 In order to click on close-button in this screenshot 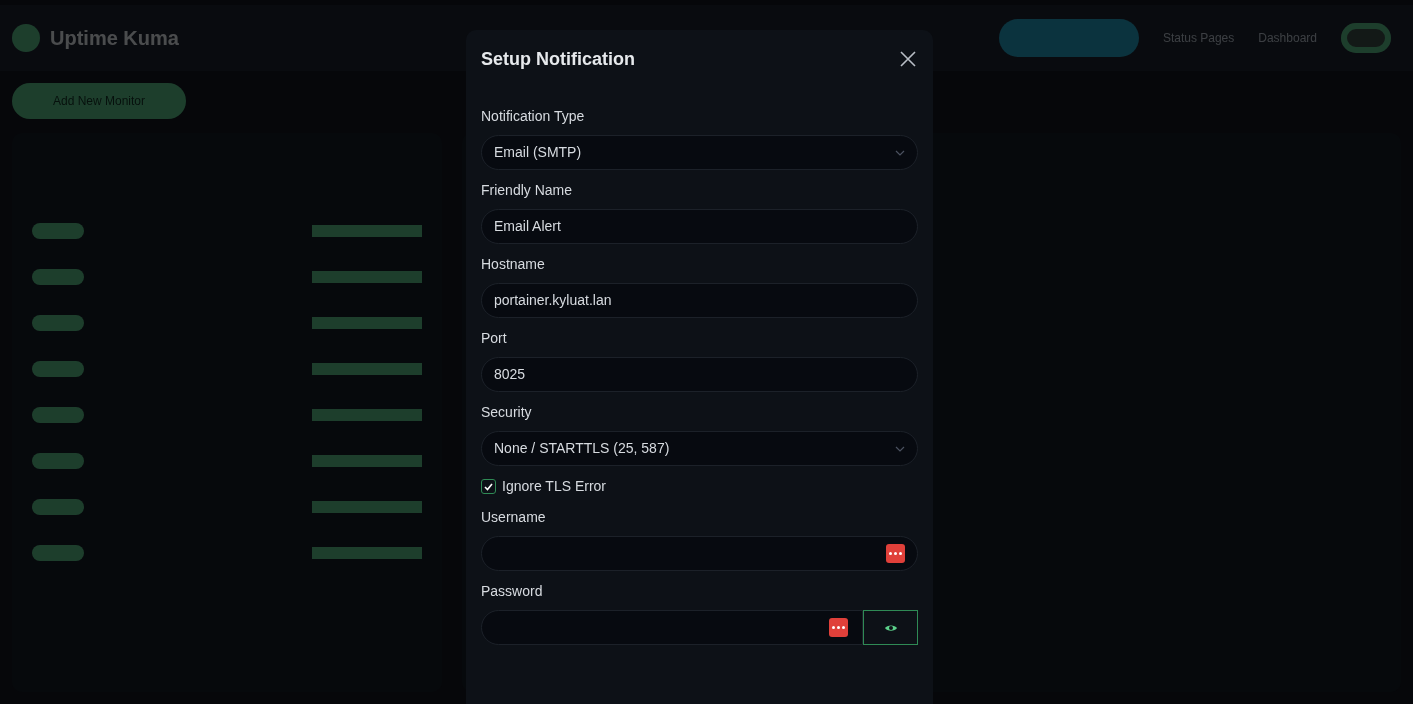, I will do `click(908, 59)`.